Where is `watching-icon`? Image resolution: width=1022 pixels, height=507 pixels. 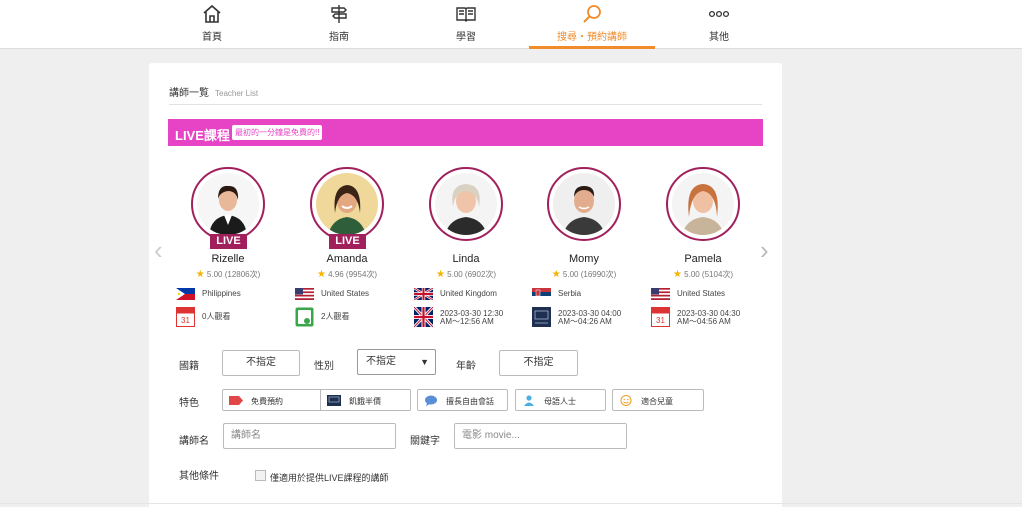 watching-icon is located at coordinates (304, 317).